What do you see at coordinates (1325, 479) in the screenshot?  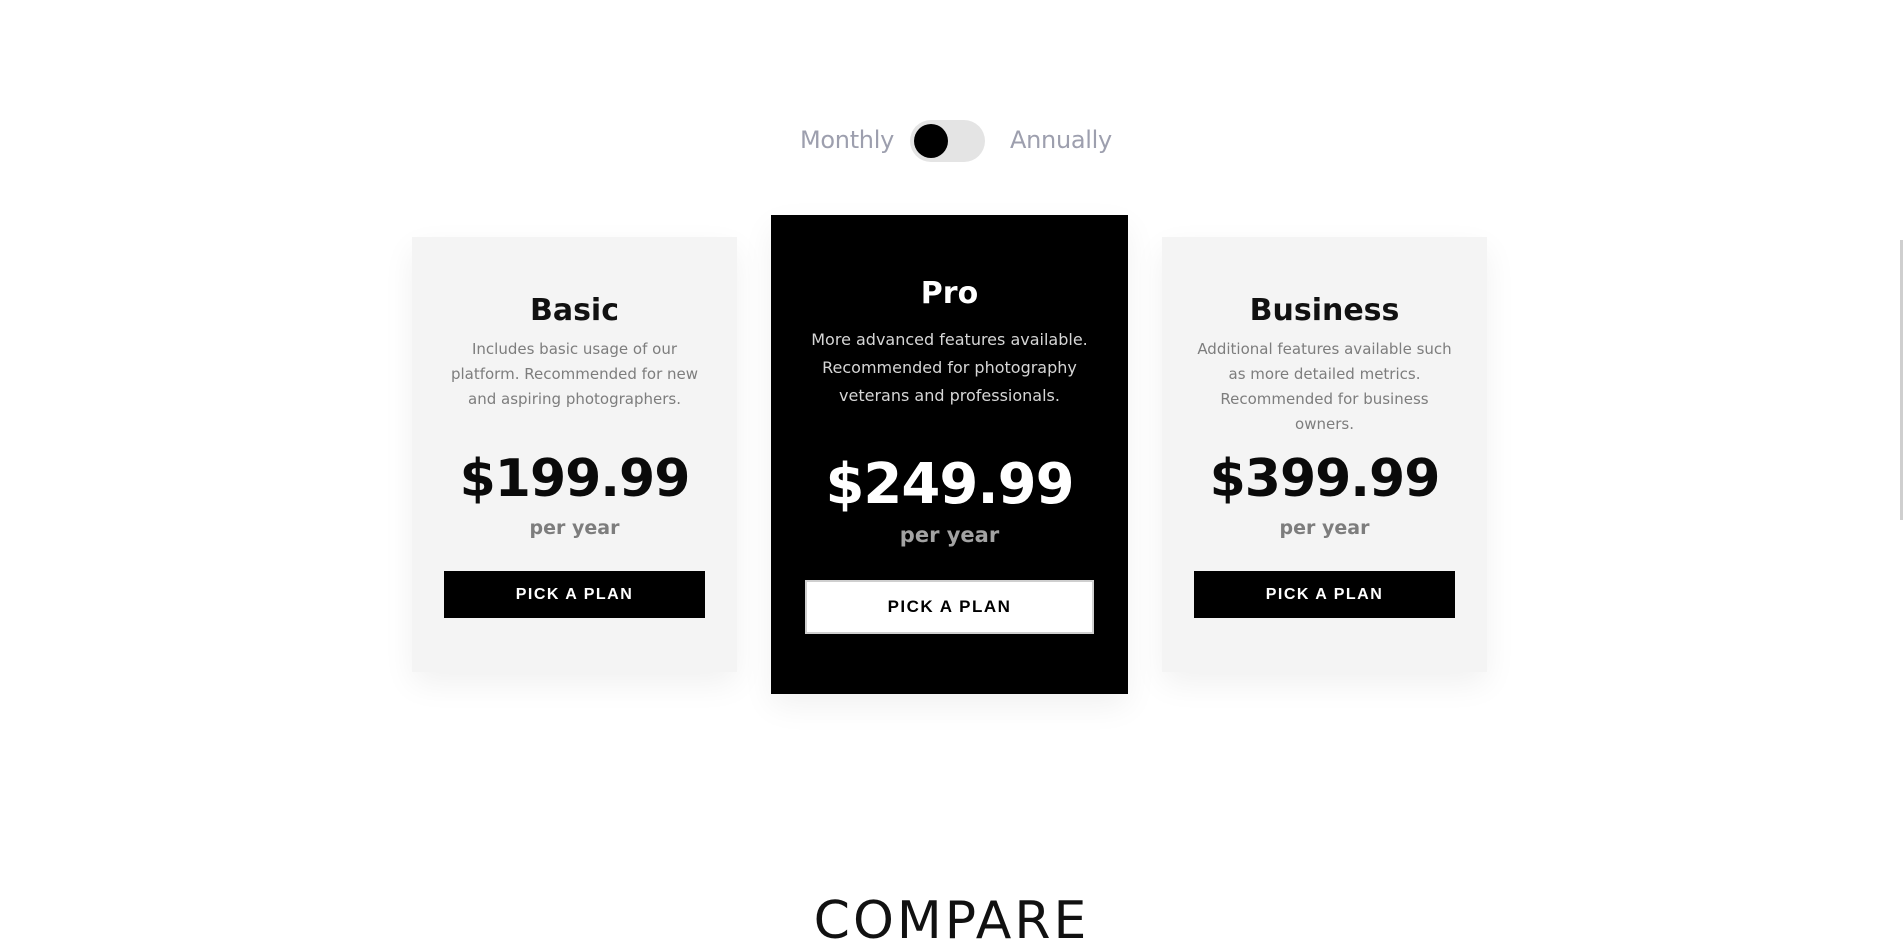 I see `plan-price: $399.99` at bounding box center [1325, 479].